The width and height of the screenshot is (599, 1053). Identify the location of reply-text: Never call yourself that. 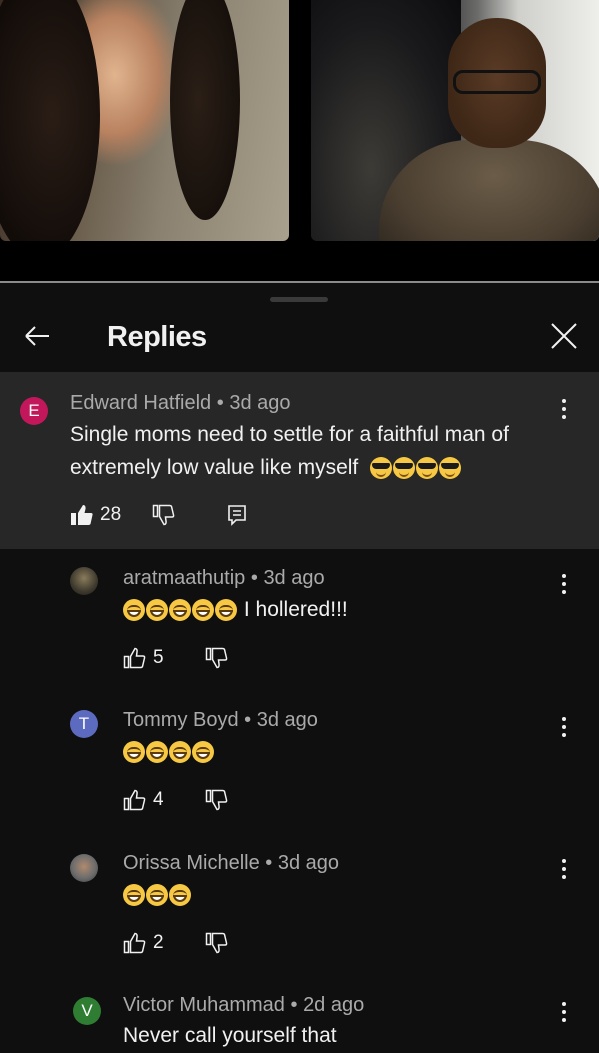
(230, 1035).